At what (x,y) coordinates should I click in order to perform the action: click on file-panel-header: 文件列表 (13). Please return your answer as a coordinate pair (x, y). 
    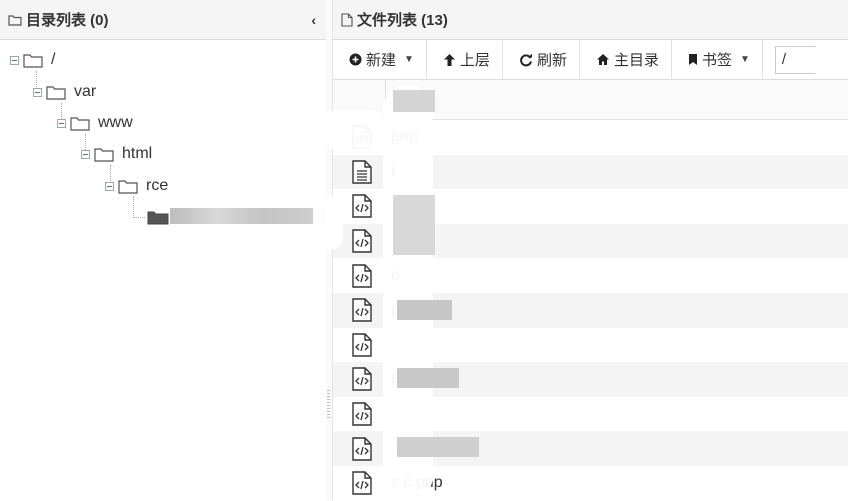
    Looking at the image, I should click on (590, 20).